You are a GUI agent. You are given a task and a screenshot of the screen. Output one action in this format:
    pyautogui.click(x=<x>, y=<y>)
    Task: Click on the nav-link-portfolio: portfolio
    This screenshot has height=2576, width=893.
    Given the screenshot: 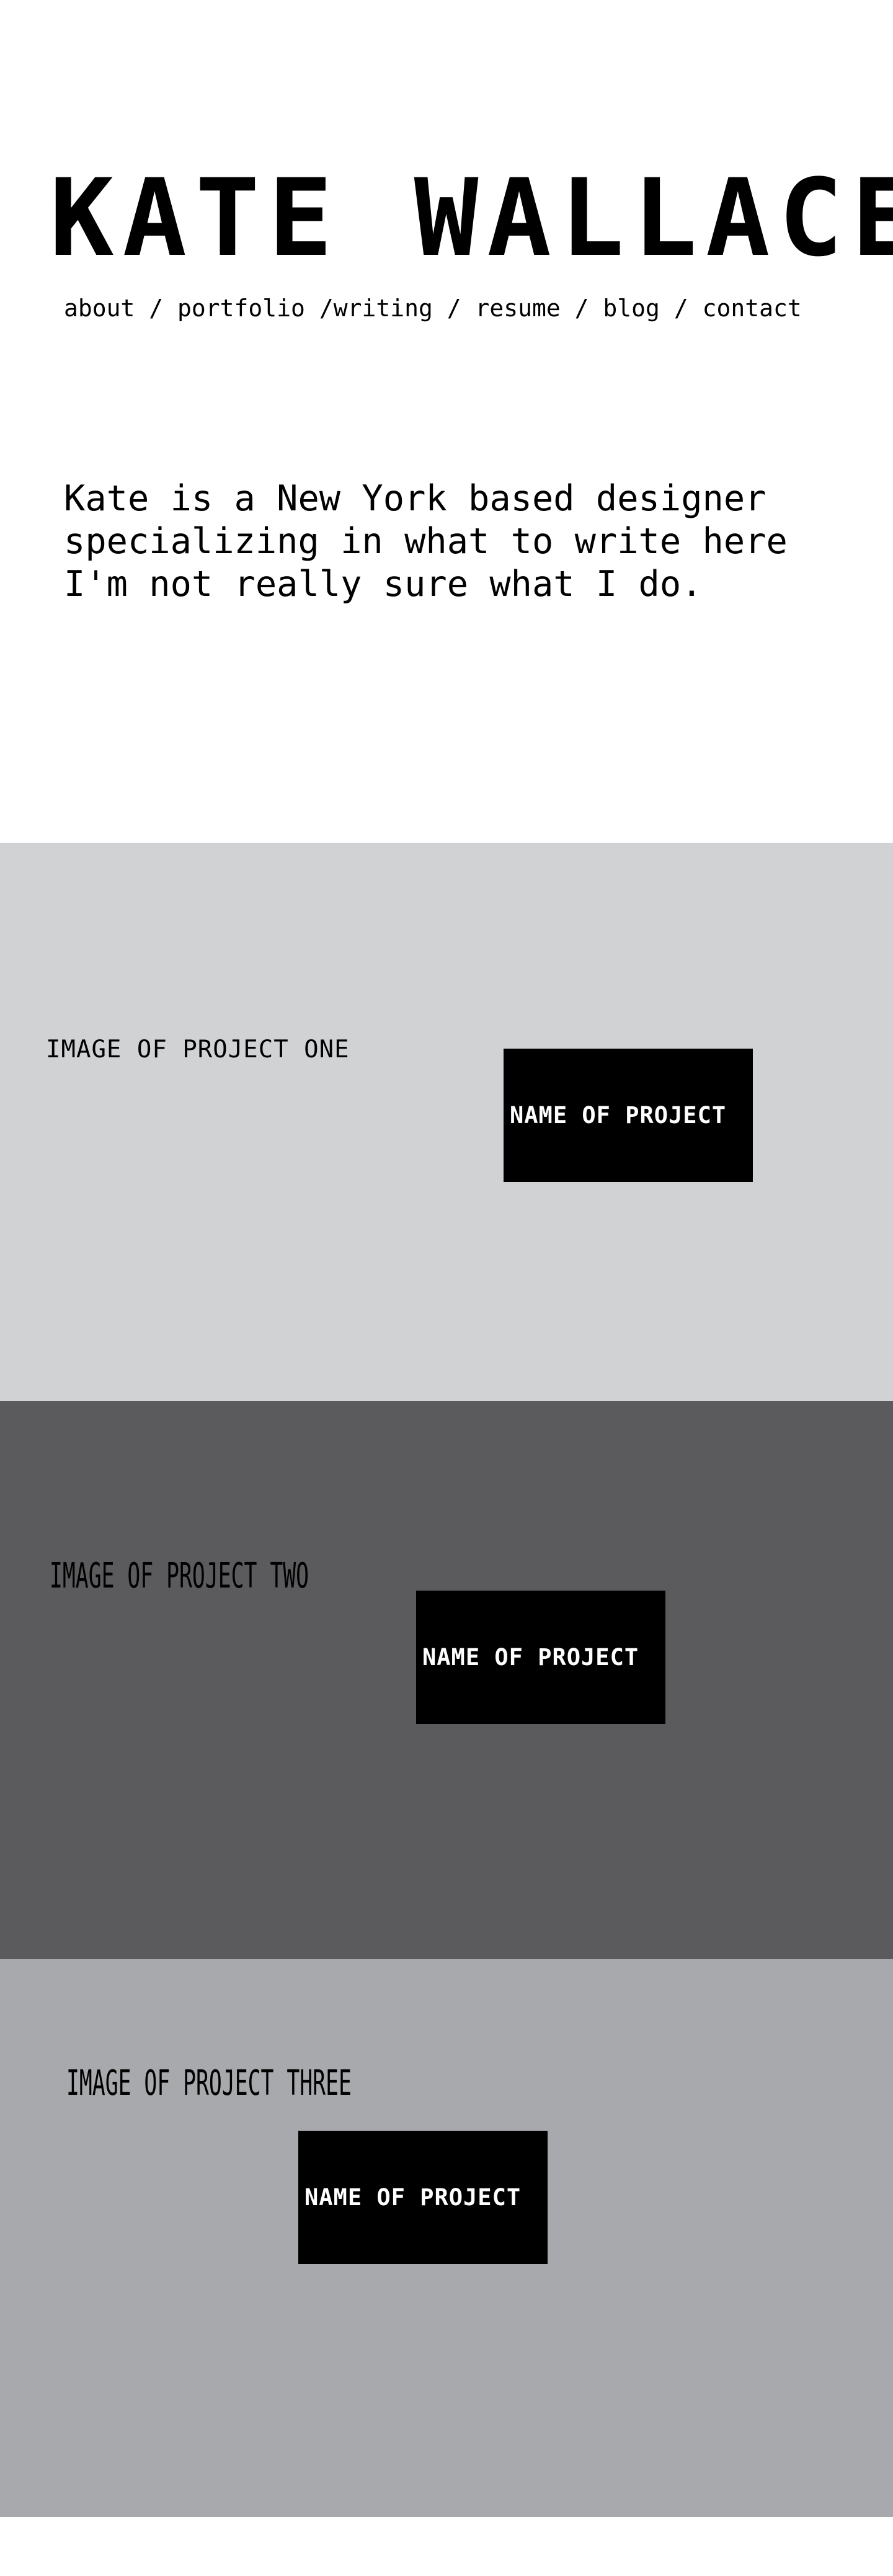 What is the action you would take?
    pyautogui.click(x=241, y=308)
    